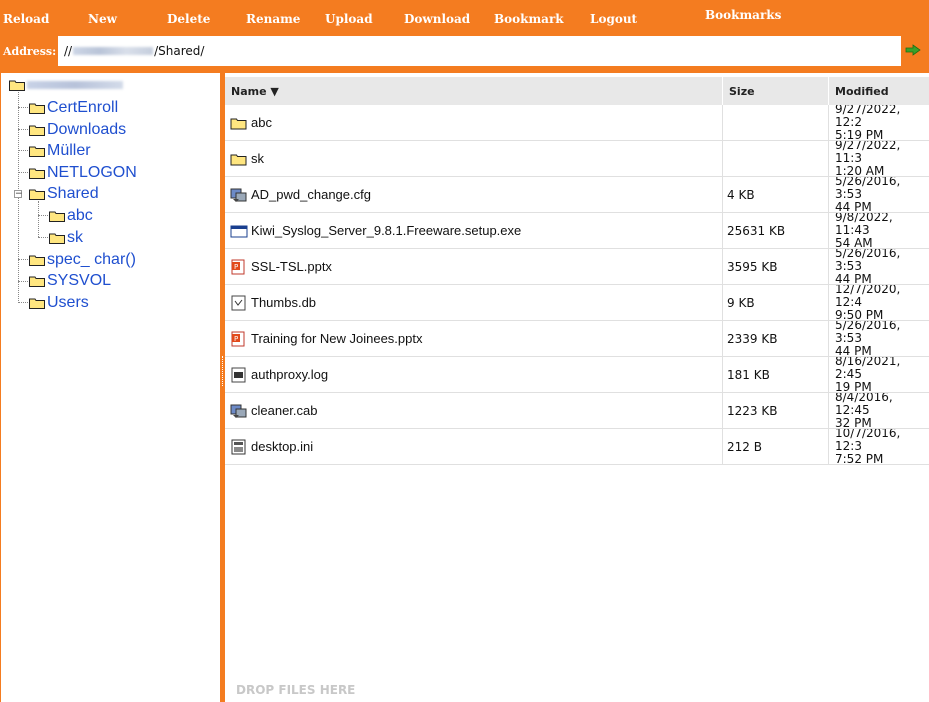 This screenshot has width=929, height=702. What do you see at coordinates (18, 194) in the screenshot?
I see `collapse-toggle-icon: −` at bounding box center [18, 194].